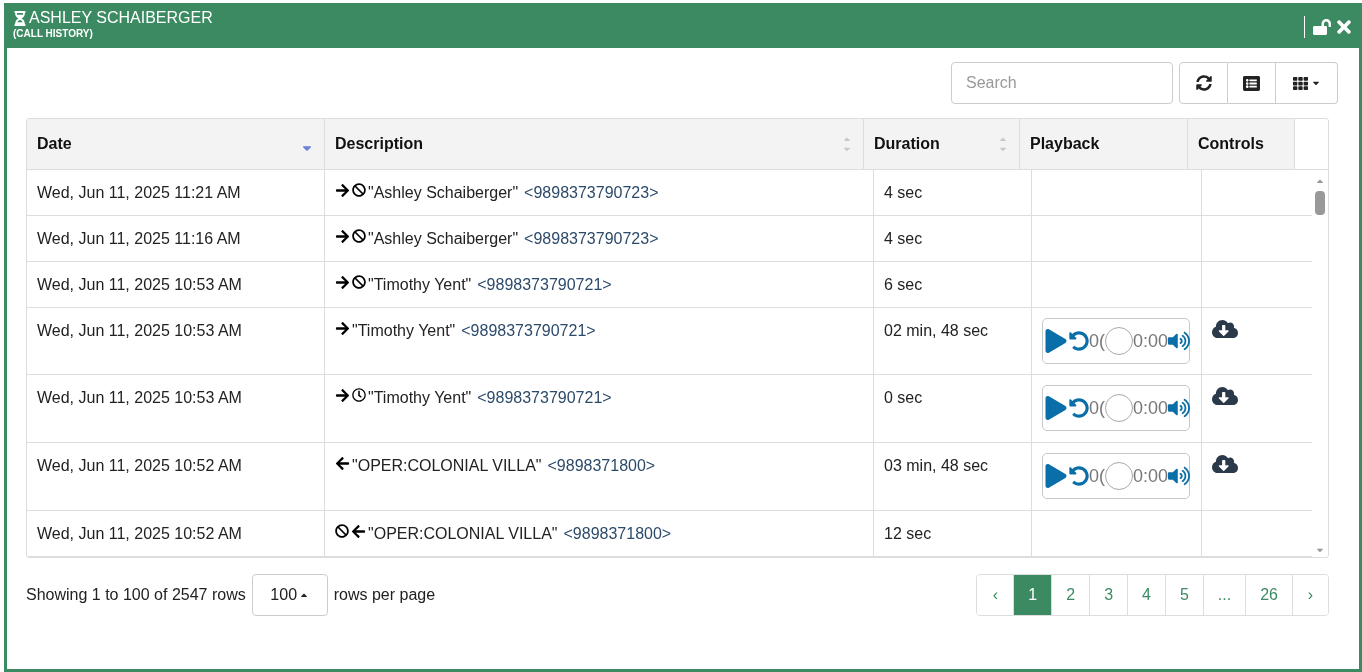  I want to click on refresh-icon, so click(1203, 83).